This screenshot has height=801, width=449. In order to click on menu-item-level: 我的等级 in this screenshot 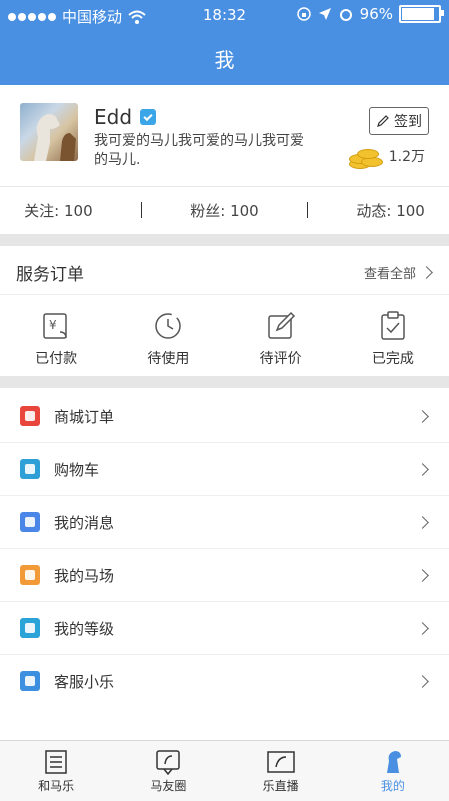, I will do `click(224, 628)`.